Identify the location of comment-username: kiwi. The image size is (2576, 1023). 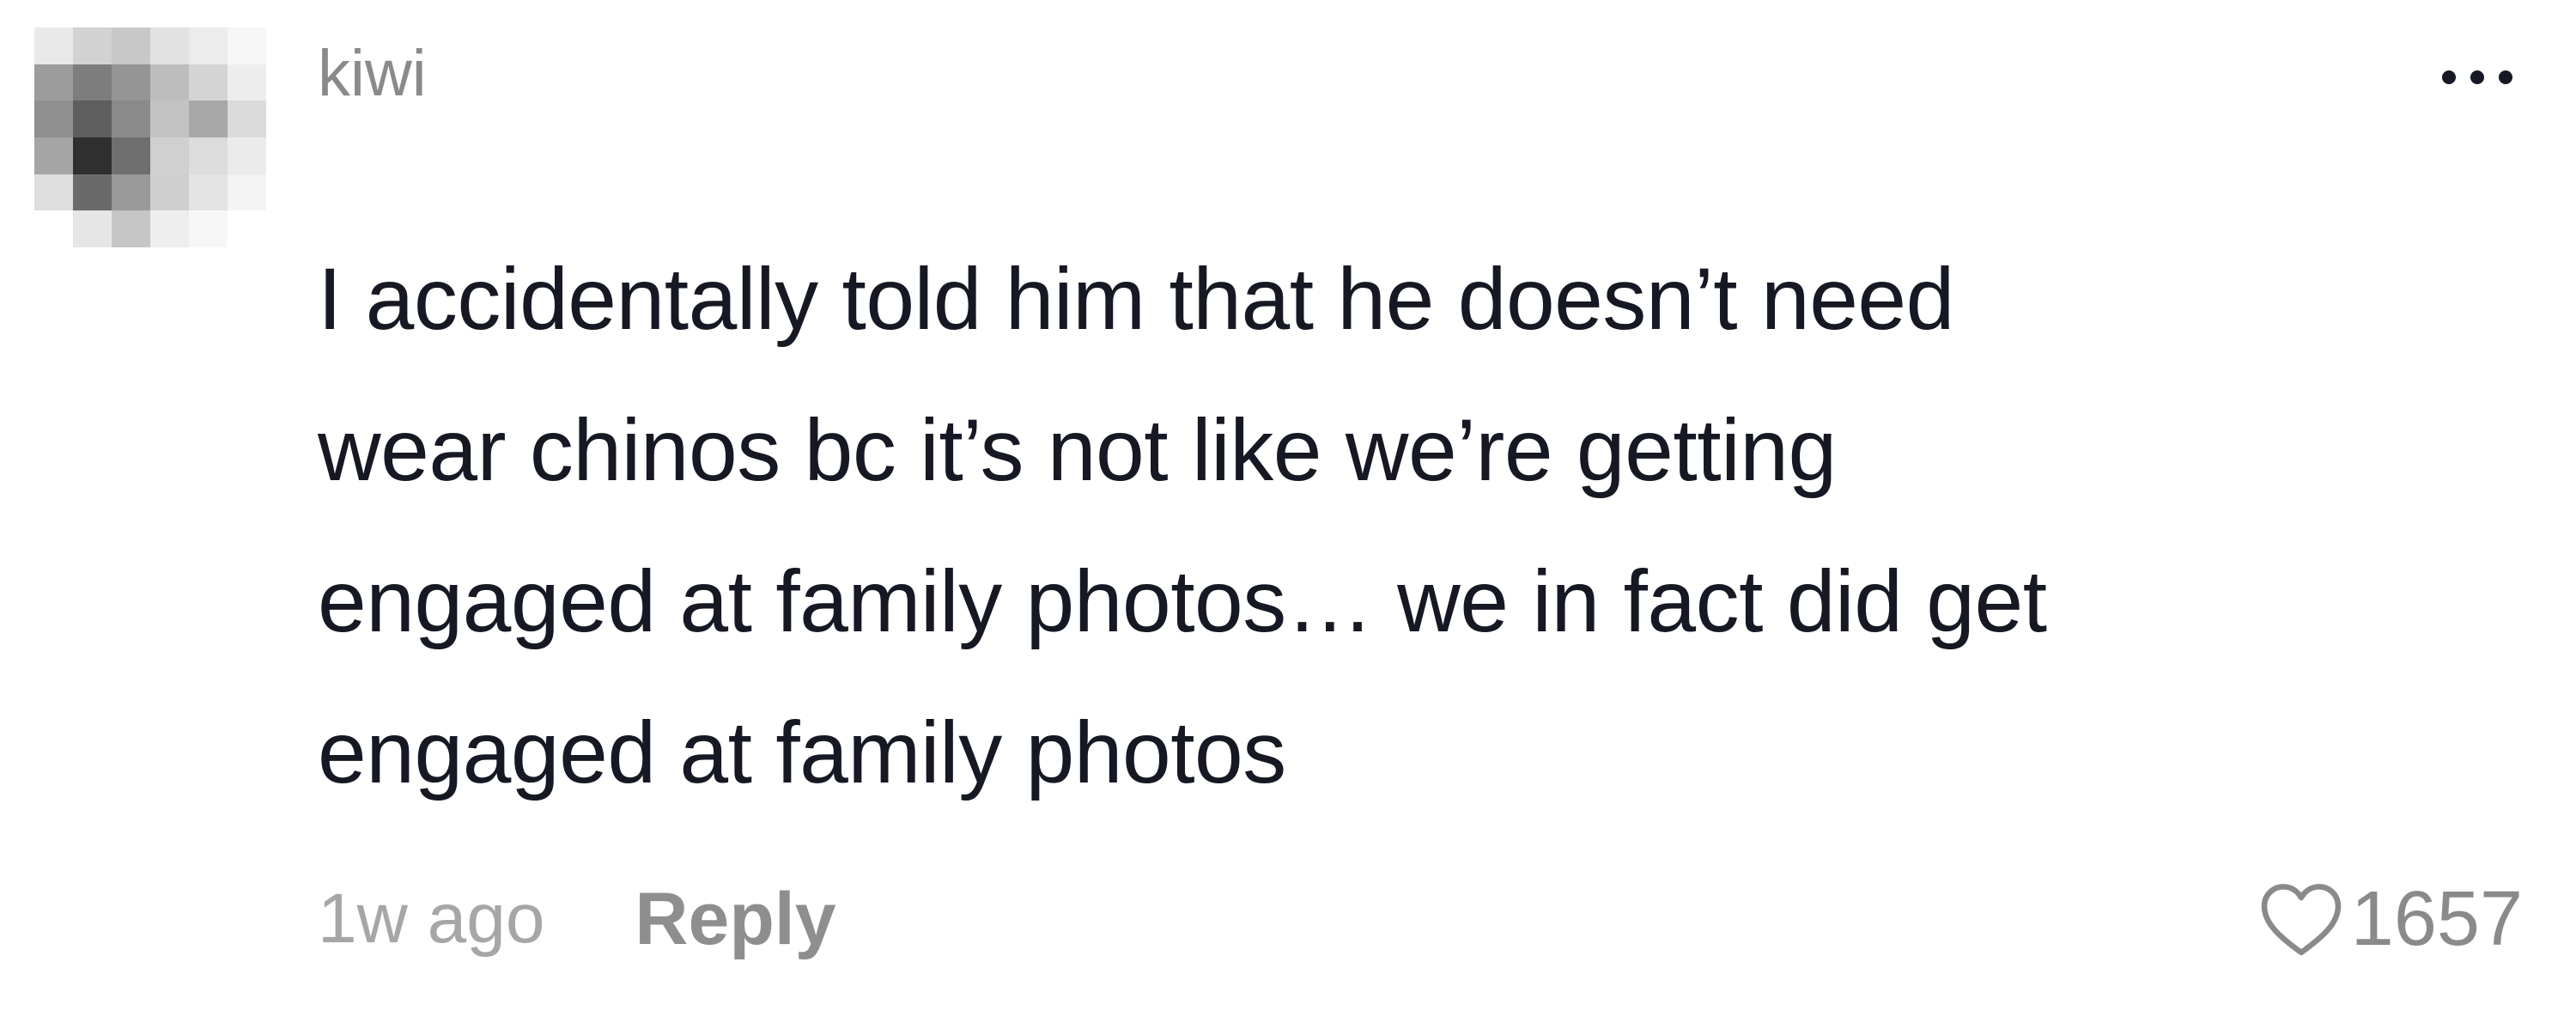
(372, 74).